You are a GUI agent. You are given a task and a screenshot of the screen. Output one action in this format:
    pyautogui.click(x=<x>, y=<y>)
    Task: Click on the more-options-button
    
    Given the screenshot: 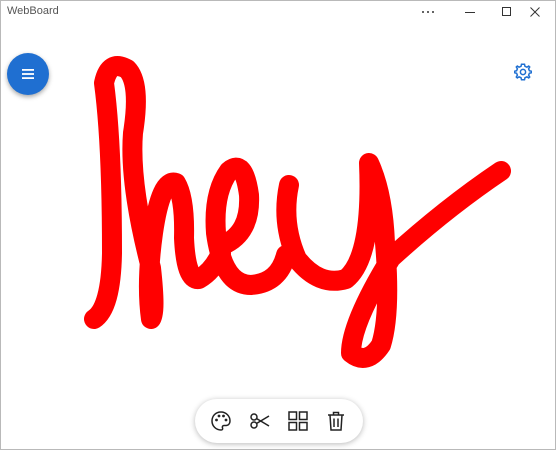 What is the action you would take?
    pyautogui.click(x=428, y=12)
    